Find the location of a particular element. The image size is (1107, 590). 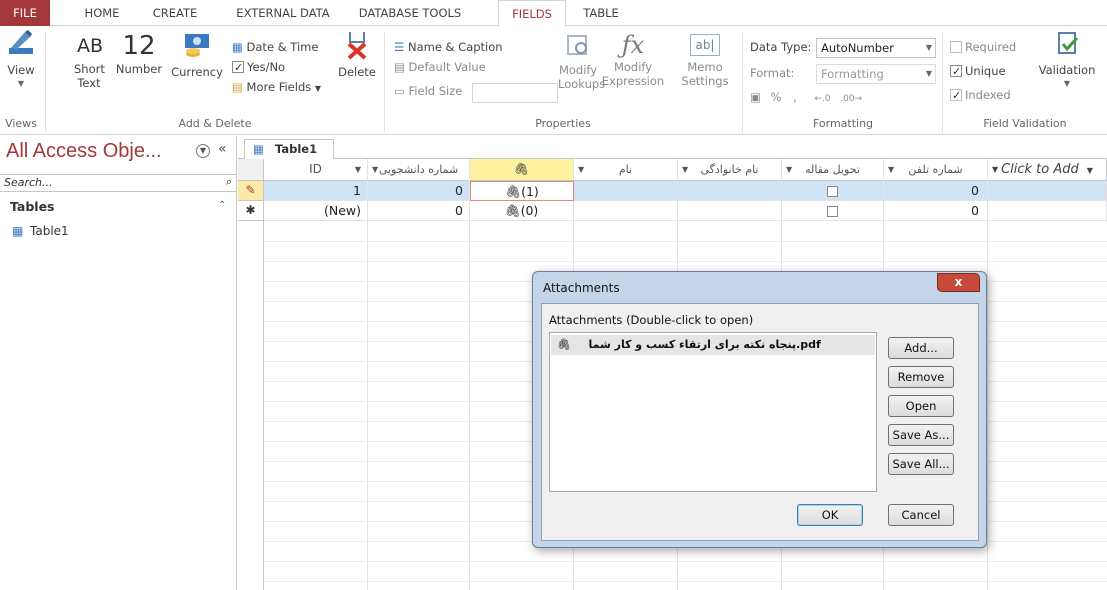

field-size-input is located at coordinates (515, 93).